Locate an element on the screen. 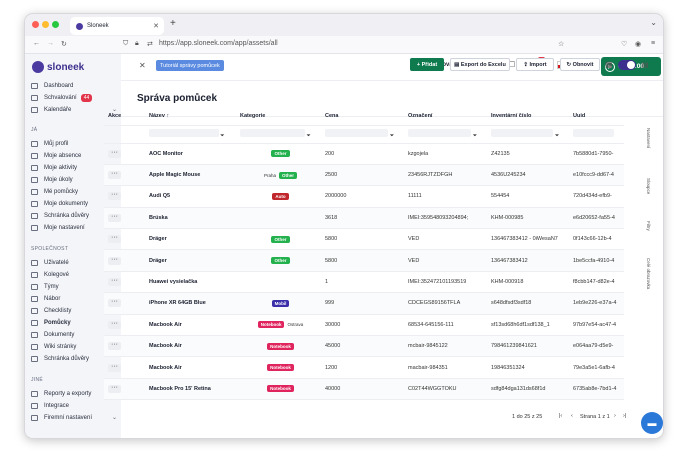 Image resolution: width=688 pixels, height=470 pixels. sidebar-item-dashboard: Dashboard is located at coordinates (74, 85).